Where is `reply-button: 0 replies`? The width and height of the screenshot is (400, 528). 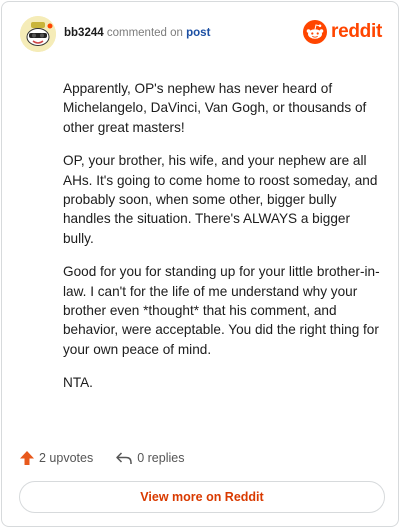
reply-button: 0 replies is located at coordinates (149, 458).